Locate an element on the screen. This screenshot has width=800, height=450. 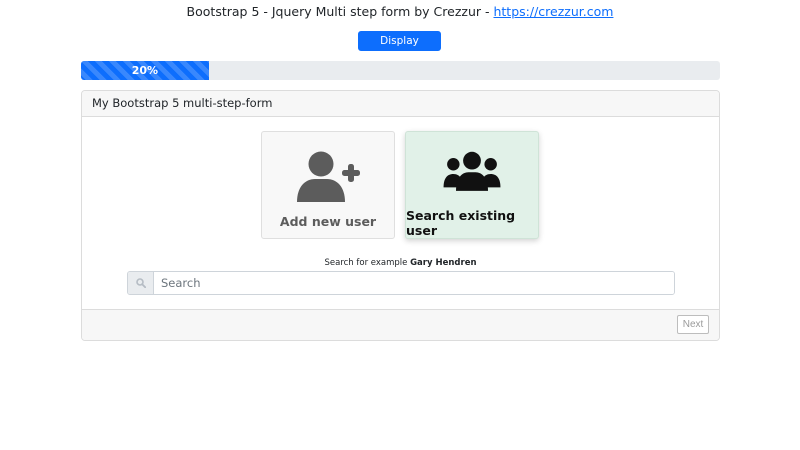
search-hint: Search for example Gary Hendren is located at coordinates (400, 263).